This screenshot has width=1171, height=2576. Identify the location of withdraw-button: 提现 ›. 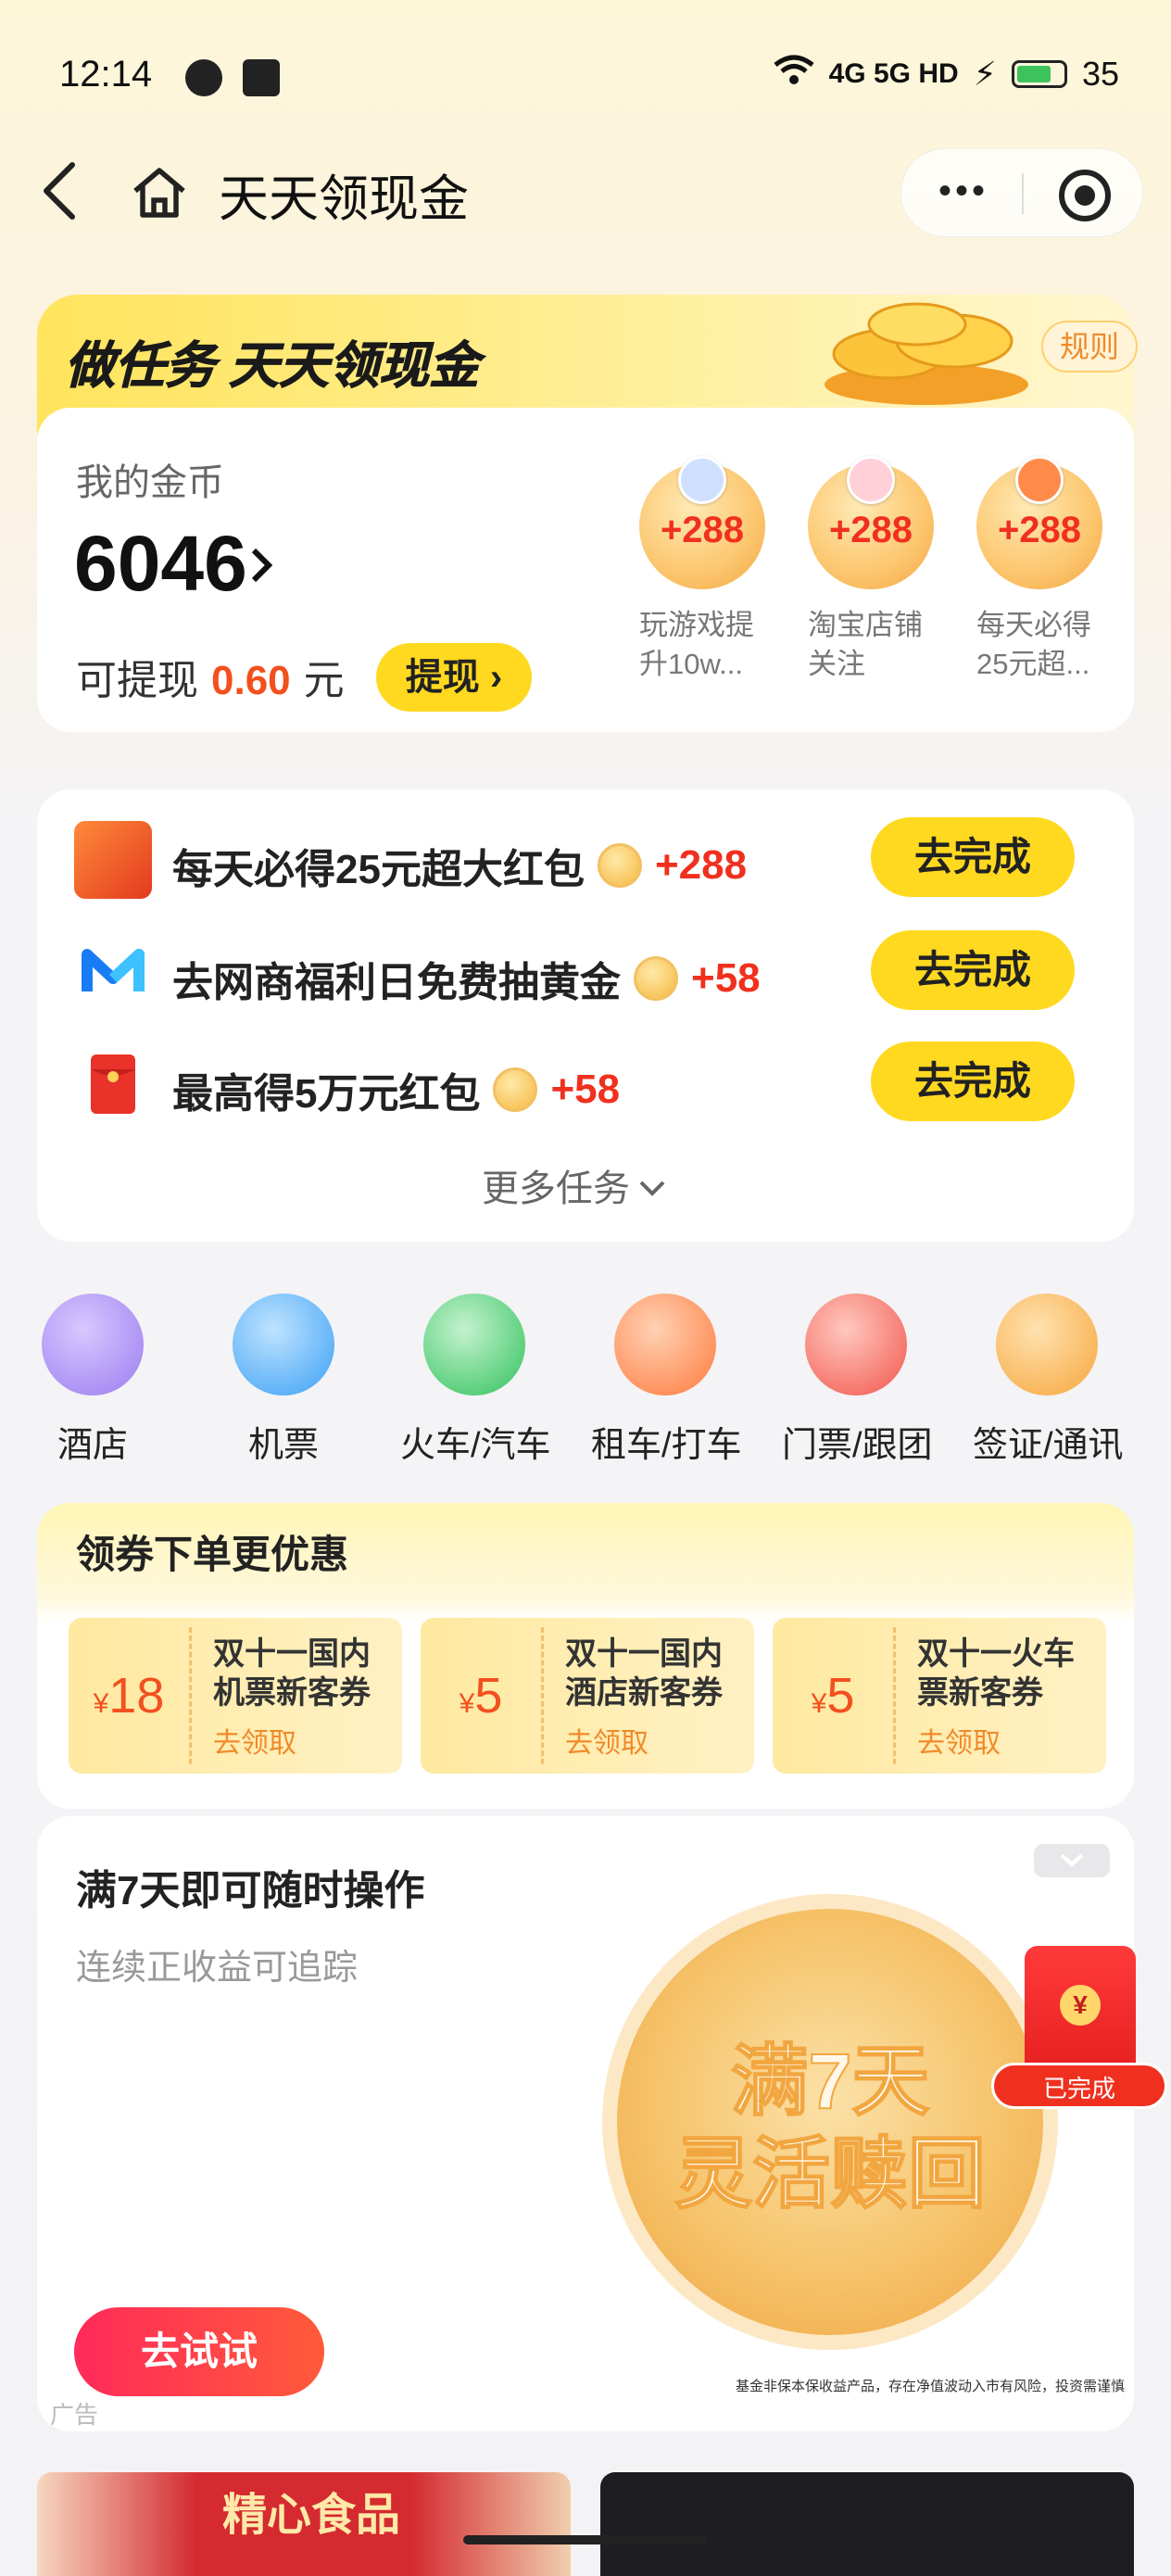
(454, 677).